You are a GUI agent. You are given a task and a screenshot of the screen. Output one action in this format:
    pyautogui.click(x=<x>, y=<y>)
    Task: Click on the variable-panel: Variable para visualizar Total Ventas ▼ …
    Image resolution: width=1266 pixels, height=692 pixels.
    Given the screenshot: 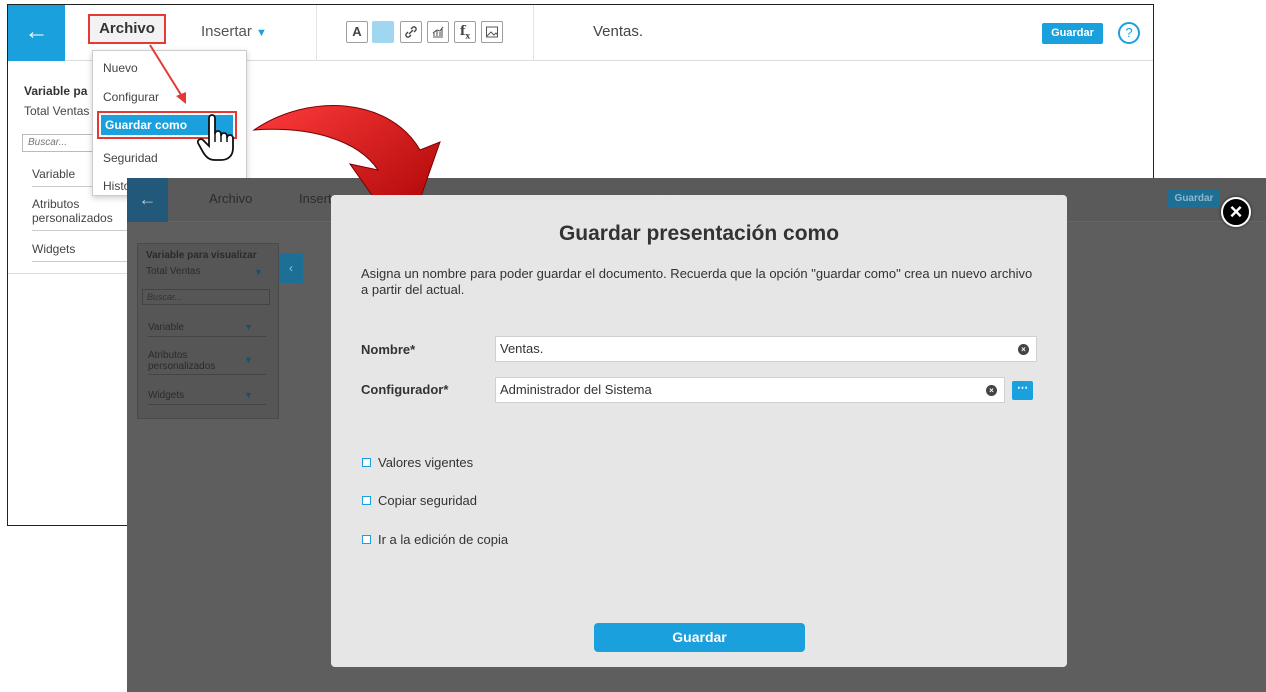 What is the action you would take?
    pyautogui.click(x=208, y=331)
    